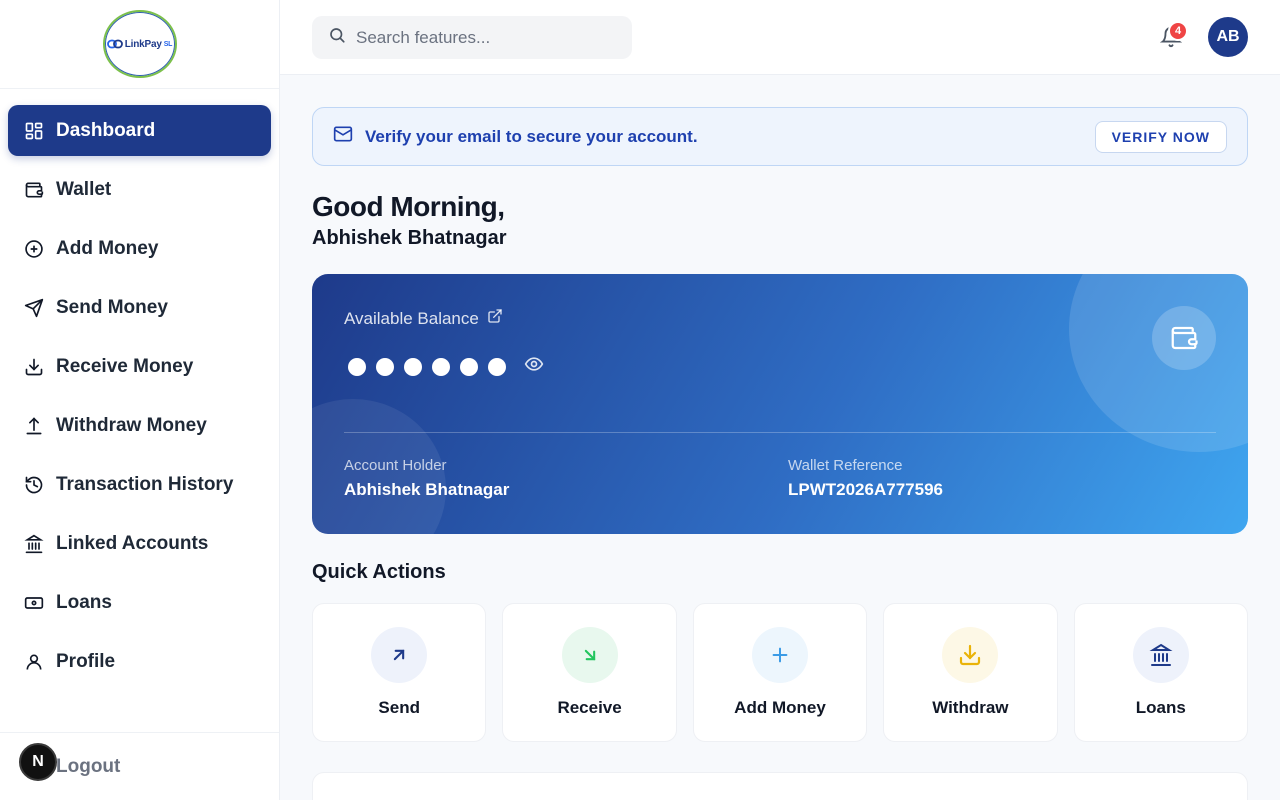 The height and width of the screenshot is (800, 1280). What do you see at coordinates (399, 707) in the screenshot?
I see `quick-action-label: Send` at bounding box center [399, 707].